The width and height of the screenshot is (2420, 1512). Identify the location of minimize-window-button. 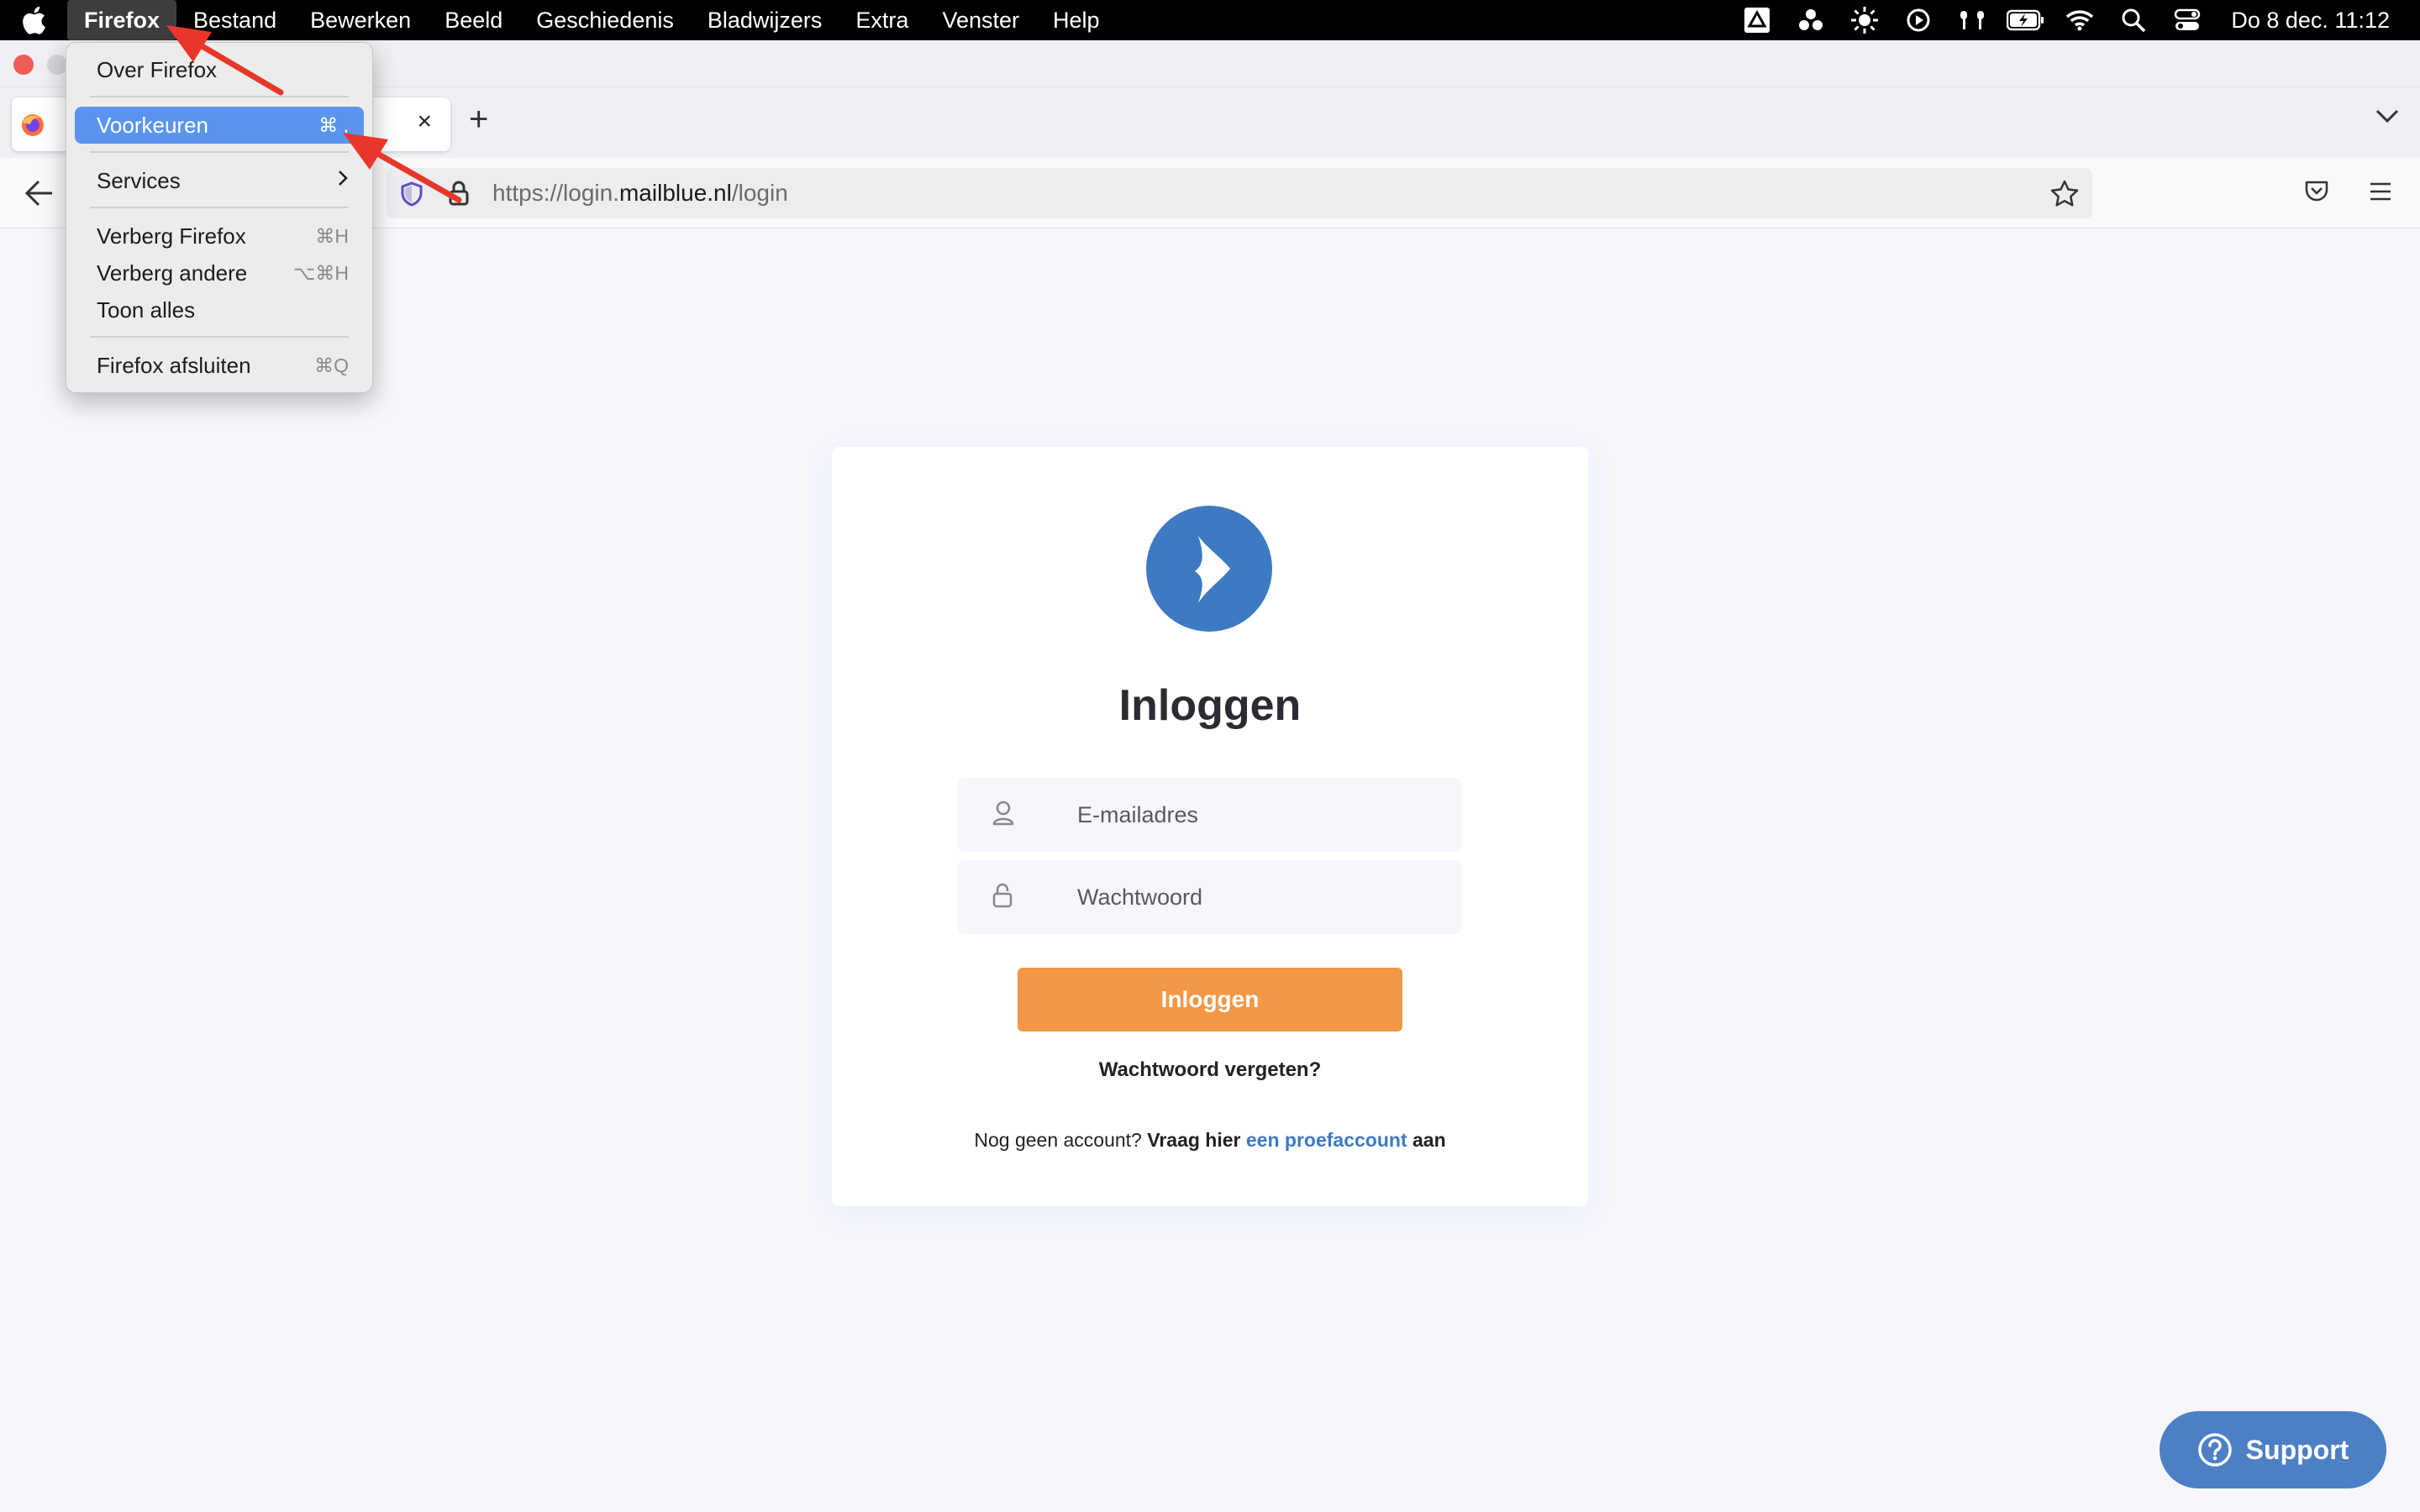
(57, 65).